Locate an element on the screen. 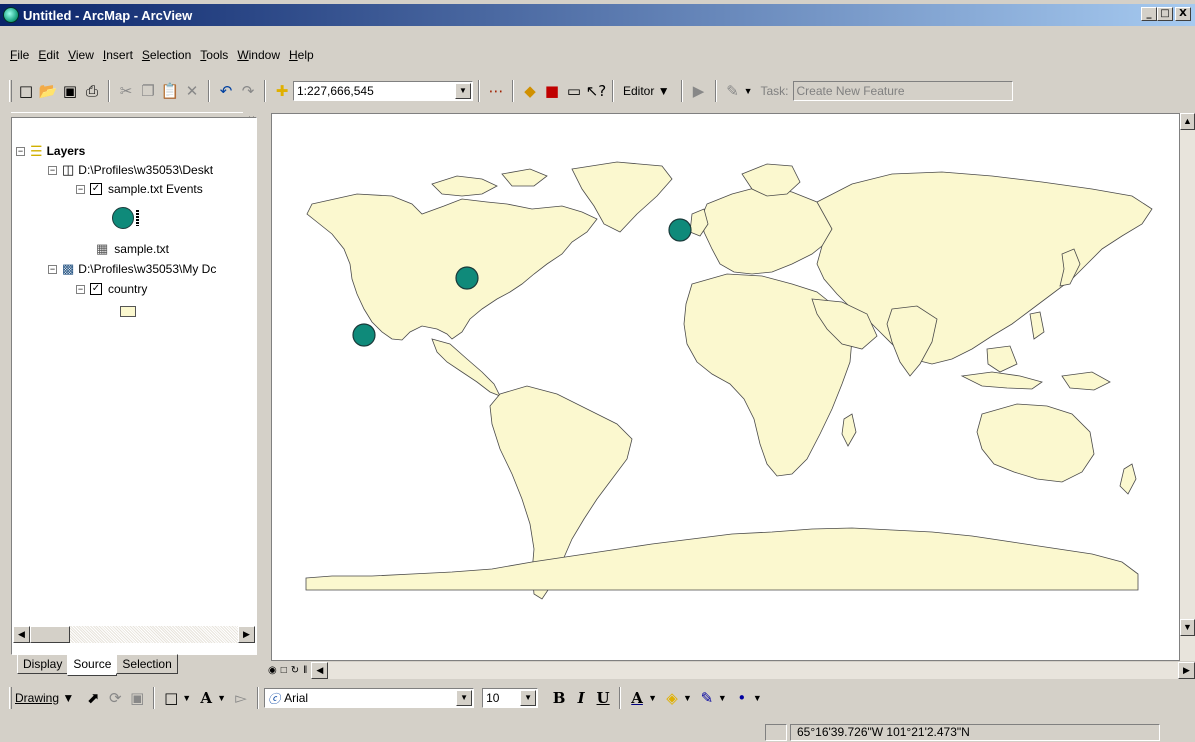  view-toggle: ◉ □ ↻ ‖ is located at coordinates (288, 670).